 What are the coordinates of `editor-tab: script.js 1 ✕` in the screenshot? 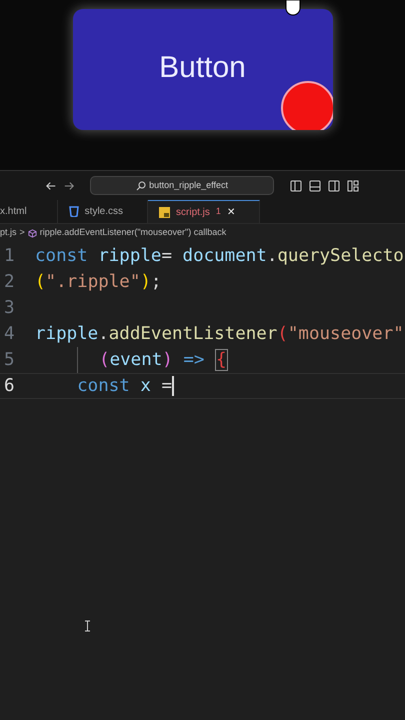 It's located at (204, 211).